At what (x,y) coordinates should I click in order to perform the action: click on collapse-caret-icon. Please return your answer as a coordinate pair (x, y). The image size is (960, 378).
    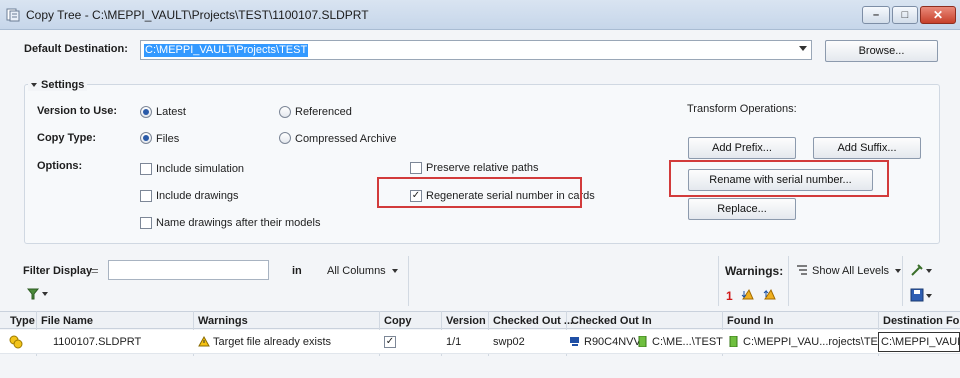
    Looking at the image, I should click on (34, 85).